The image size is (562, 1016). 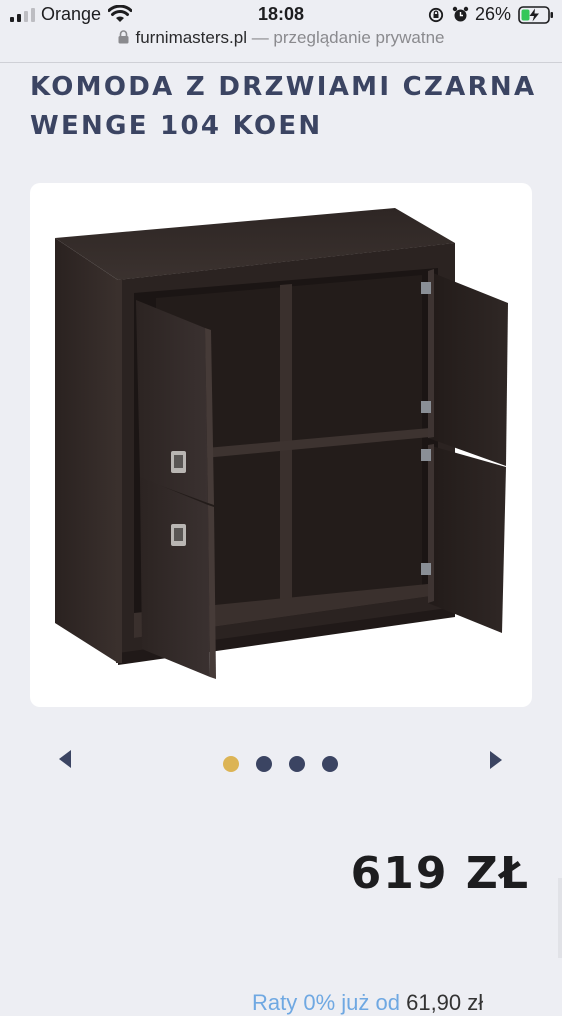 What do you see at coordinates (281, 62) in the screenshot?
I see `header-divider` at bounding box center [281, 62].